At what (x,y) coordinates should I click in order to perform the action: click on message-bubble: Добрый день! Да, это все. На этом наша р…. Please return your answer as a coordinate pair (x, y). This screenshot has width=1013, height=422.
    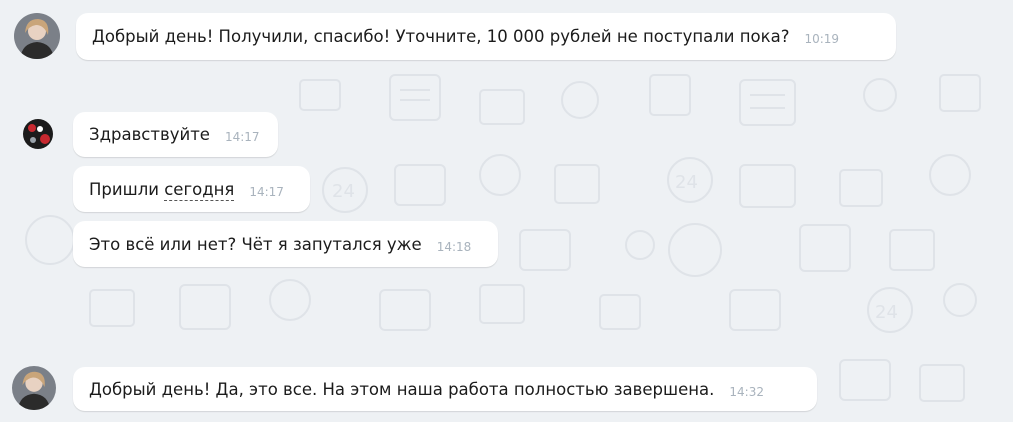
    Looking at the image, I should click on (445, 389).